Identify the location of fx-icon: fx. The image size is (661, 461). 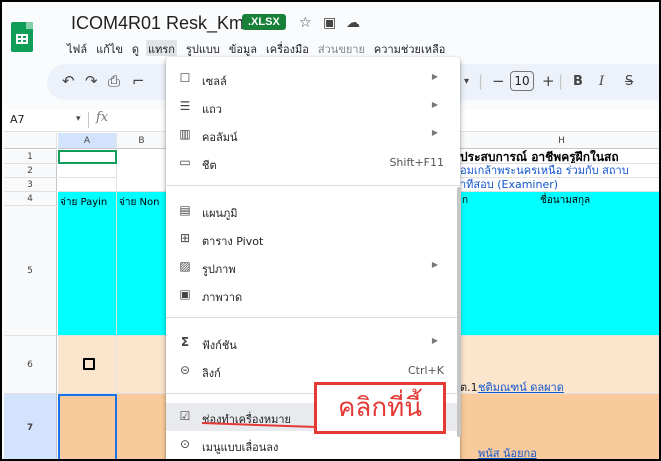
(102, 117).